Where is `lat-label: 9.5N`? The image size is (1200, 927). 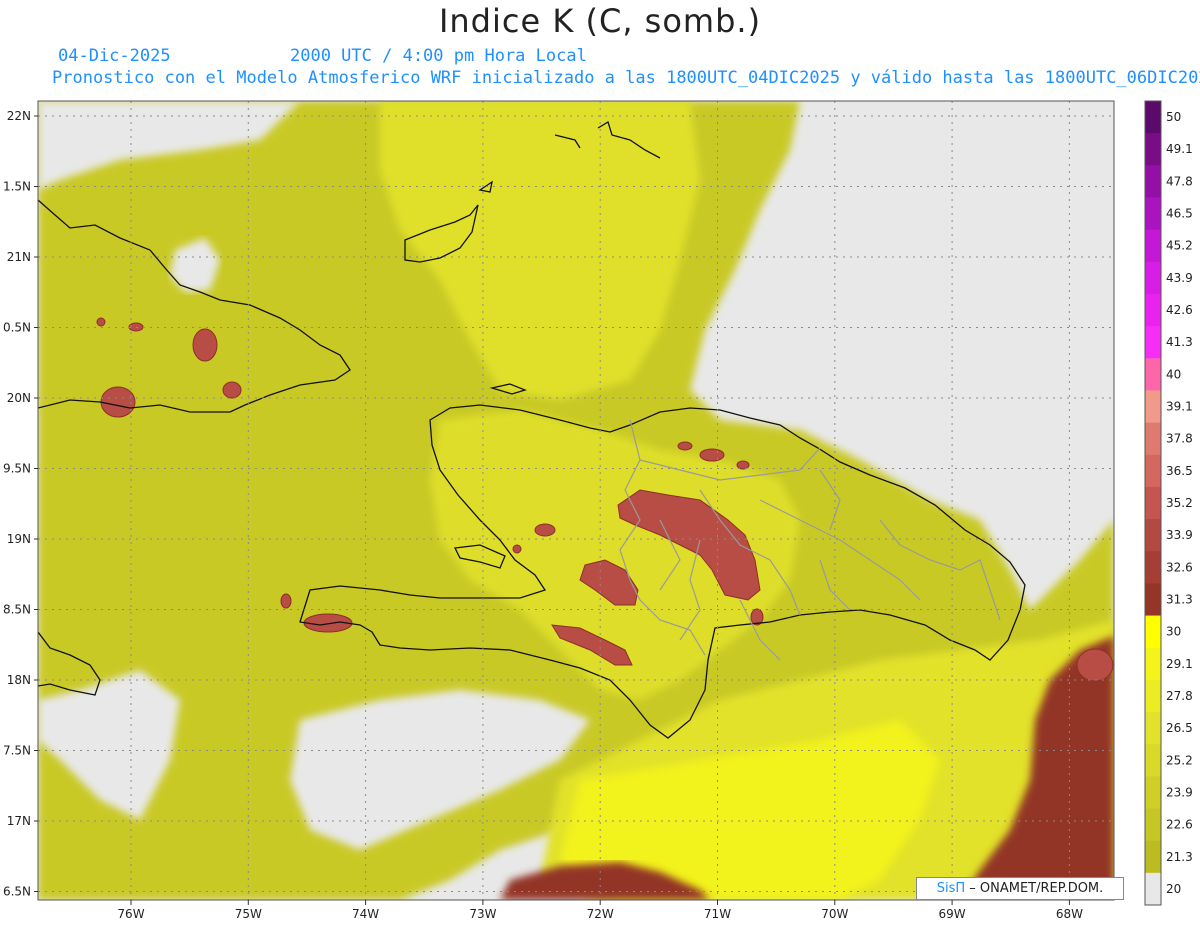
lat-label: 9.5N is located at coordinates (17, 469).